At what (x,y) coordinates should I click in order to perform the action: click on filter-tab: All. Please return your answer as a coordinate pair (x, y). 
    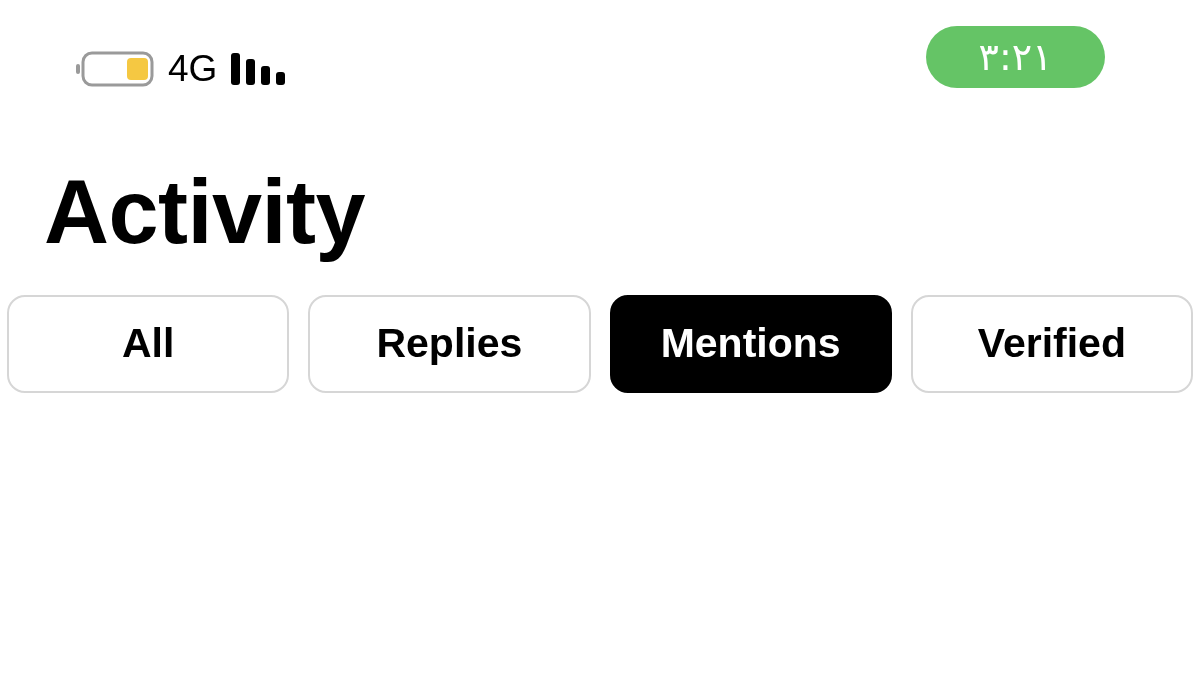
    Looking at the image, I should click on (148, 344).